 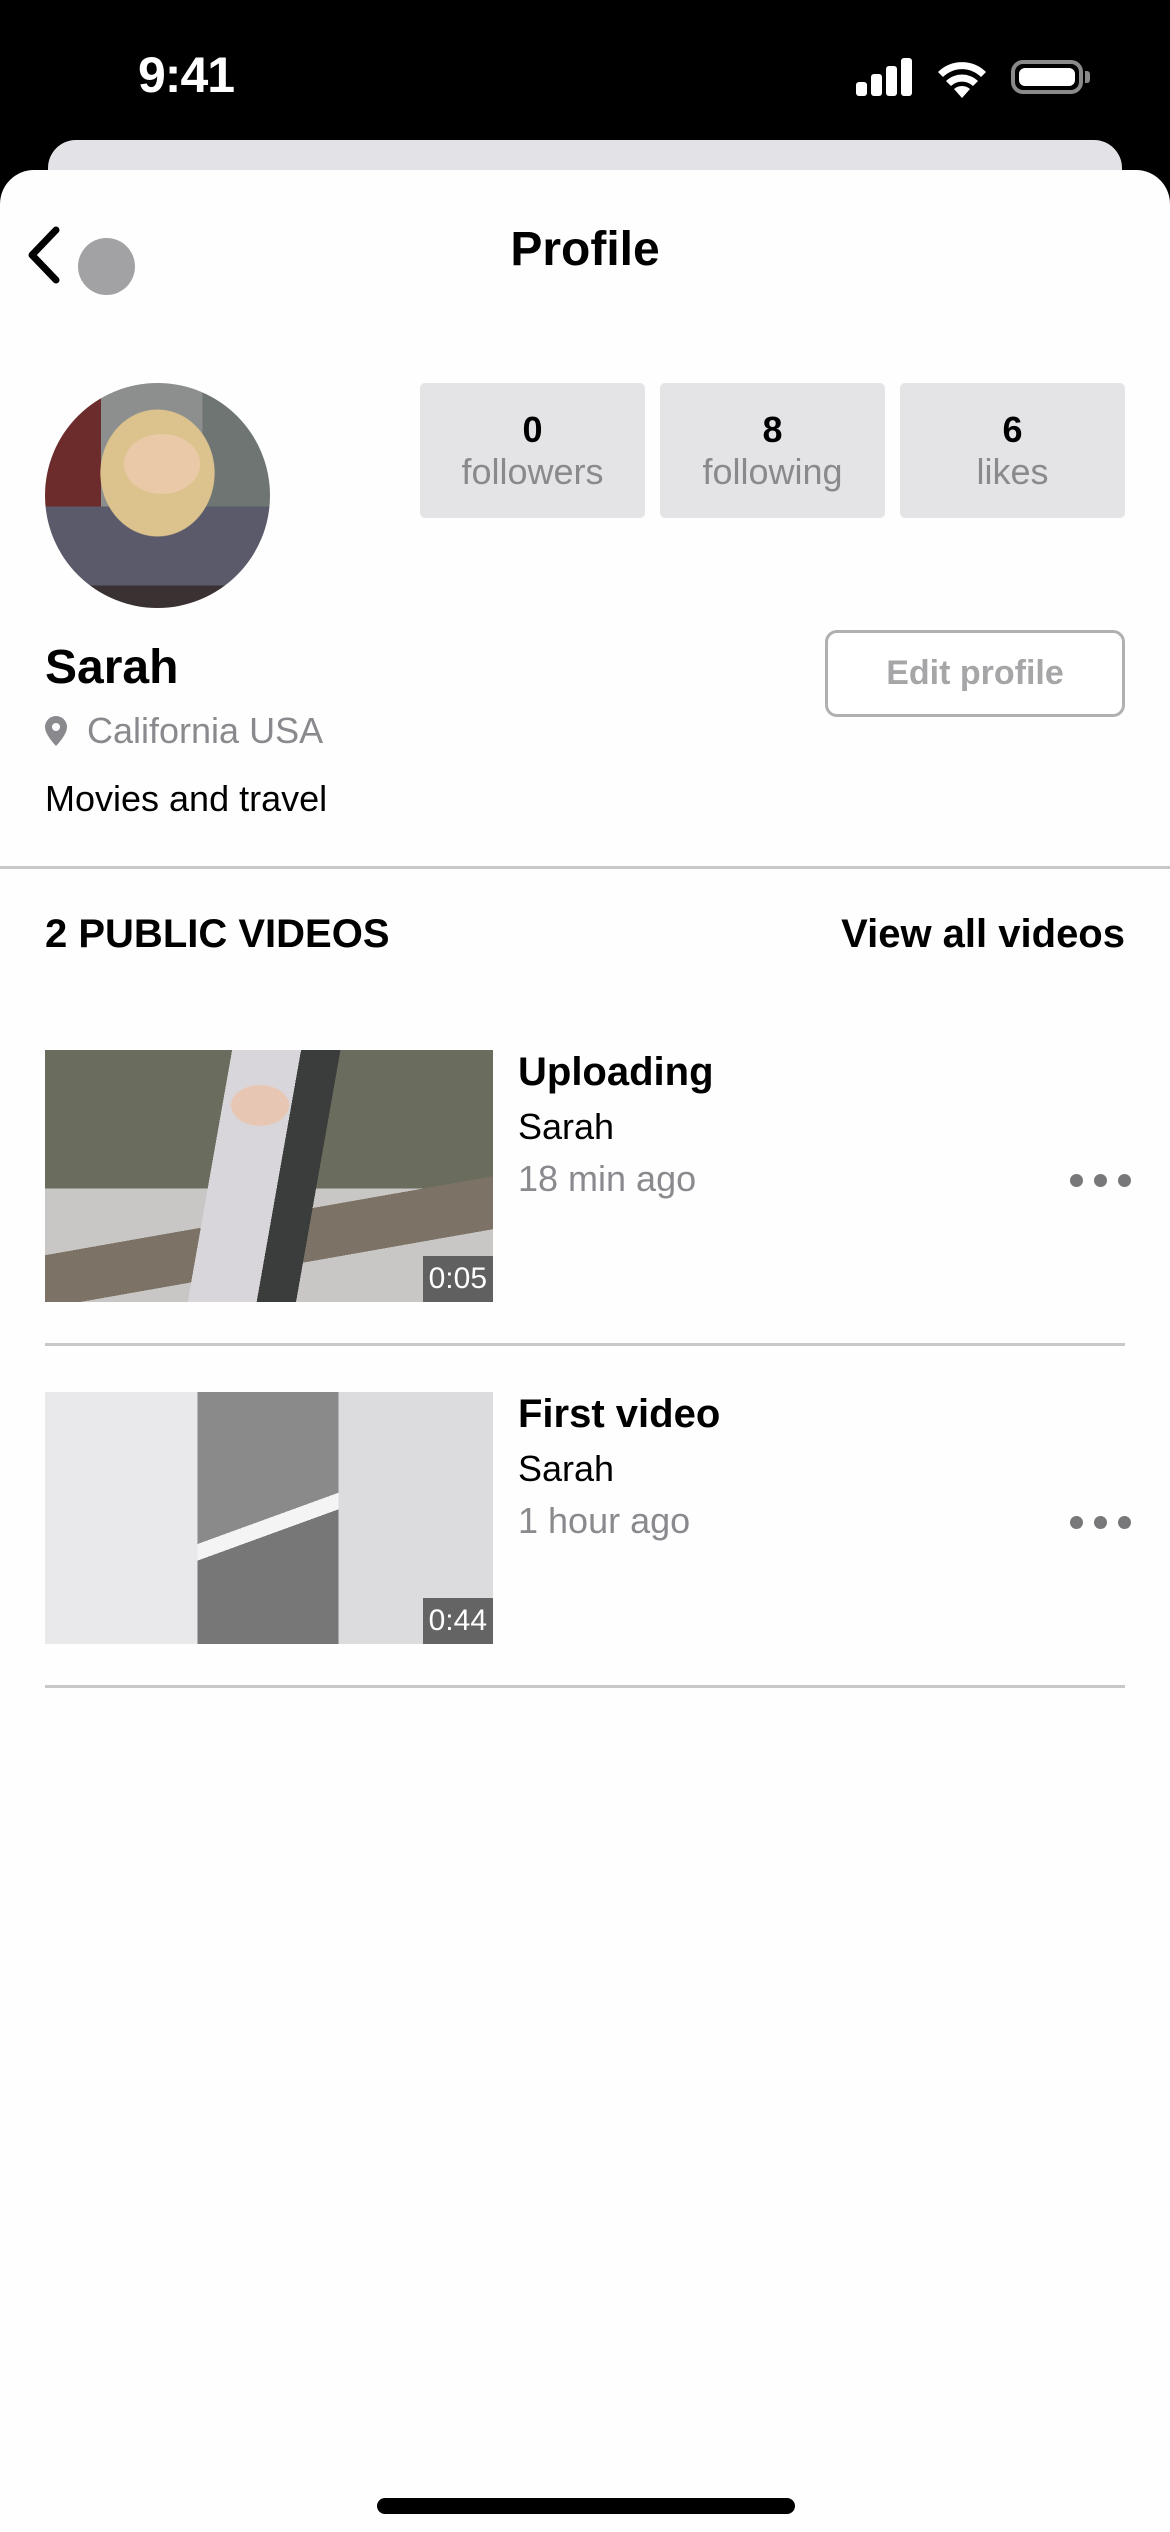 I want to click on stat-value: 0, so click(x=532, y=429).